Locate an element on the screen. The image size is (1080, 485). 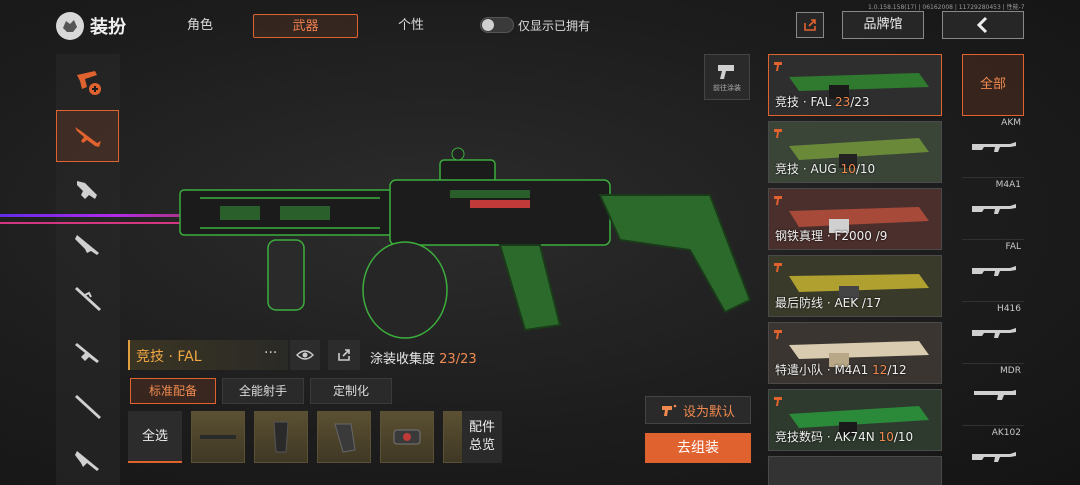
pistol-icon is located at coordinates (86, 461).